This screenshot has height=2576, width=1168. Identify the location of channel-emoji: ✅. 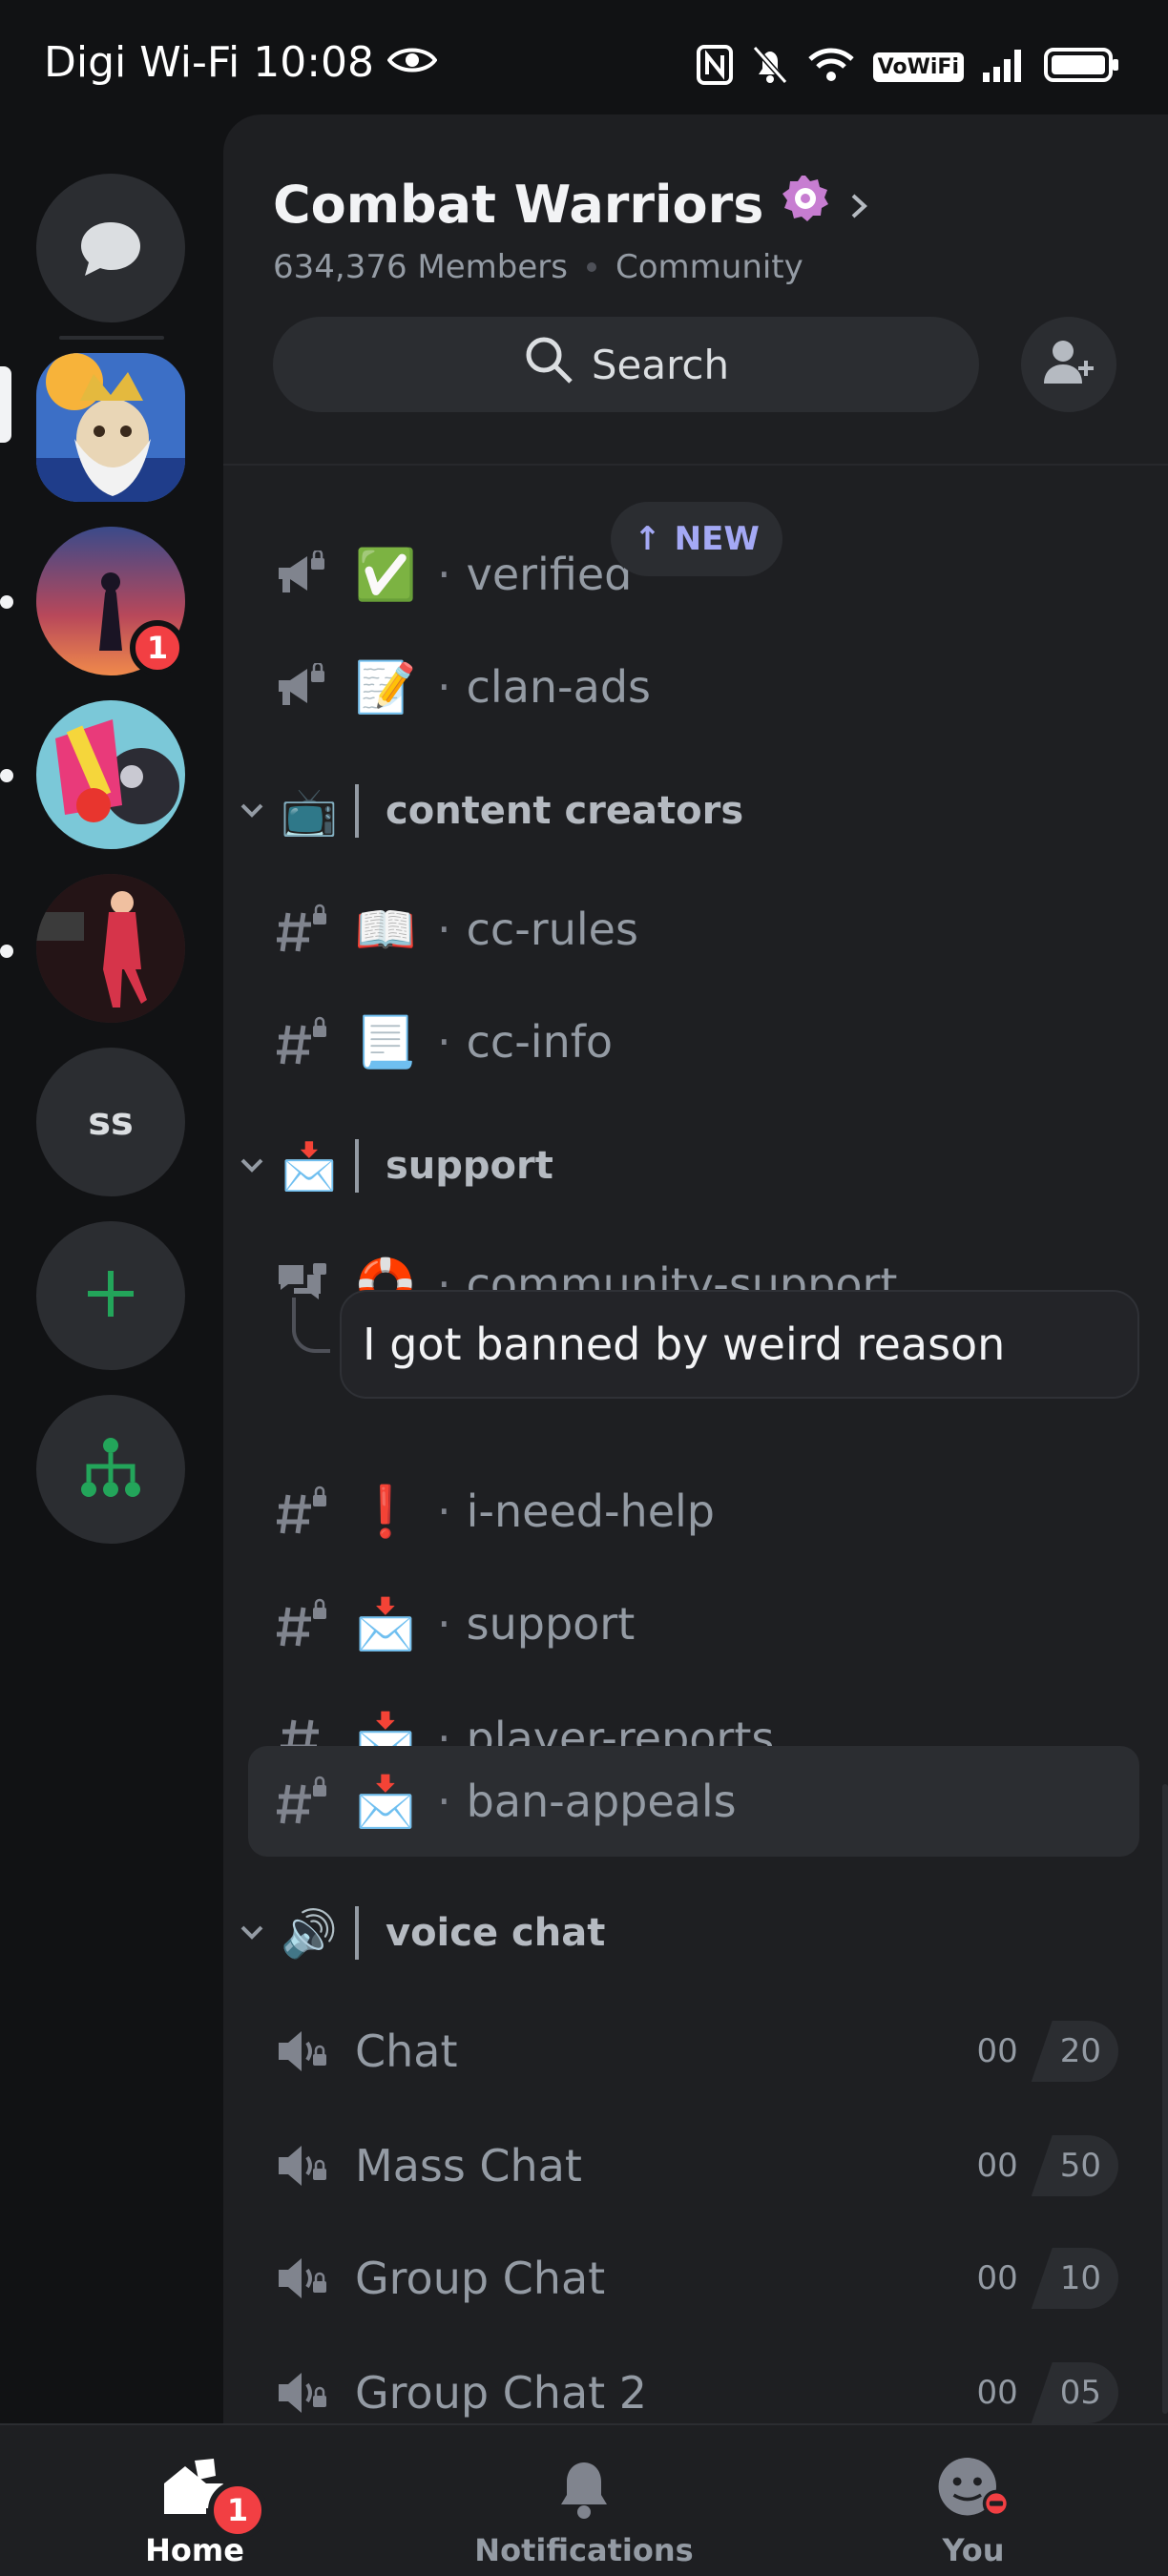
(385, 575).